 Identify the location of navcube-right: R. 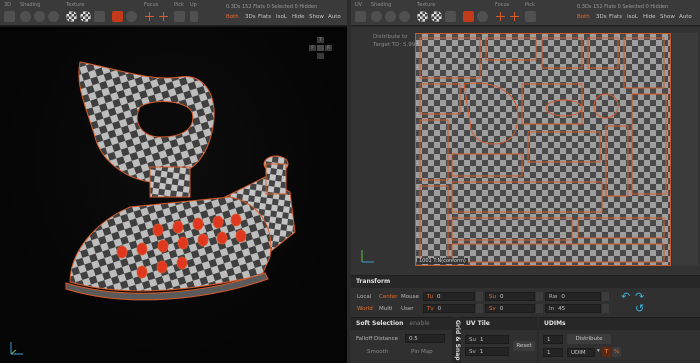
(328, 48).